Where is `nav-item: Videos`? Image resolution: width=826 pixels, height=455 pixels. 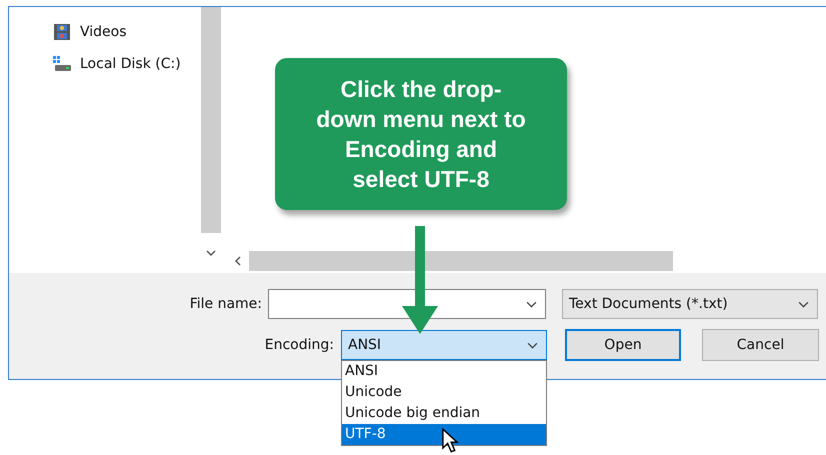
nav-item: Videos is located at coordinates (127, 32).